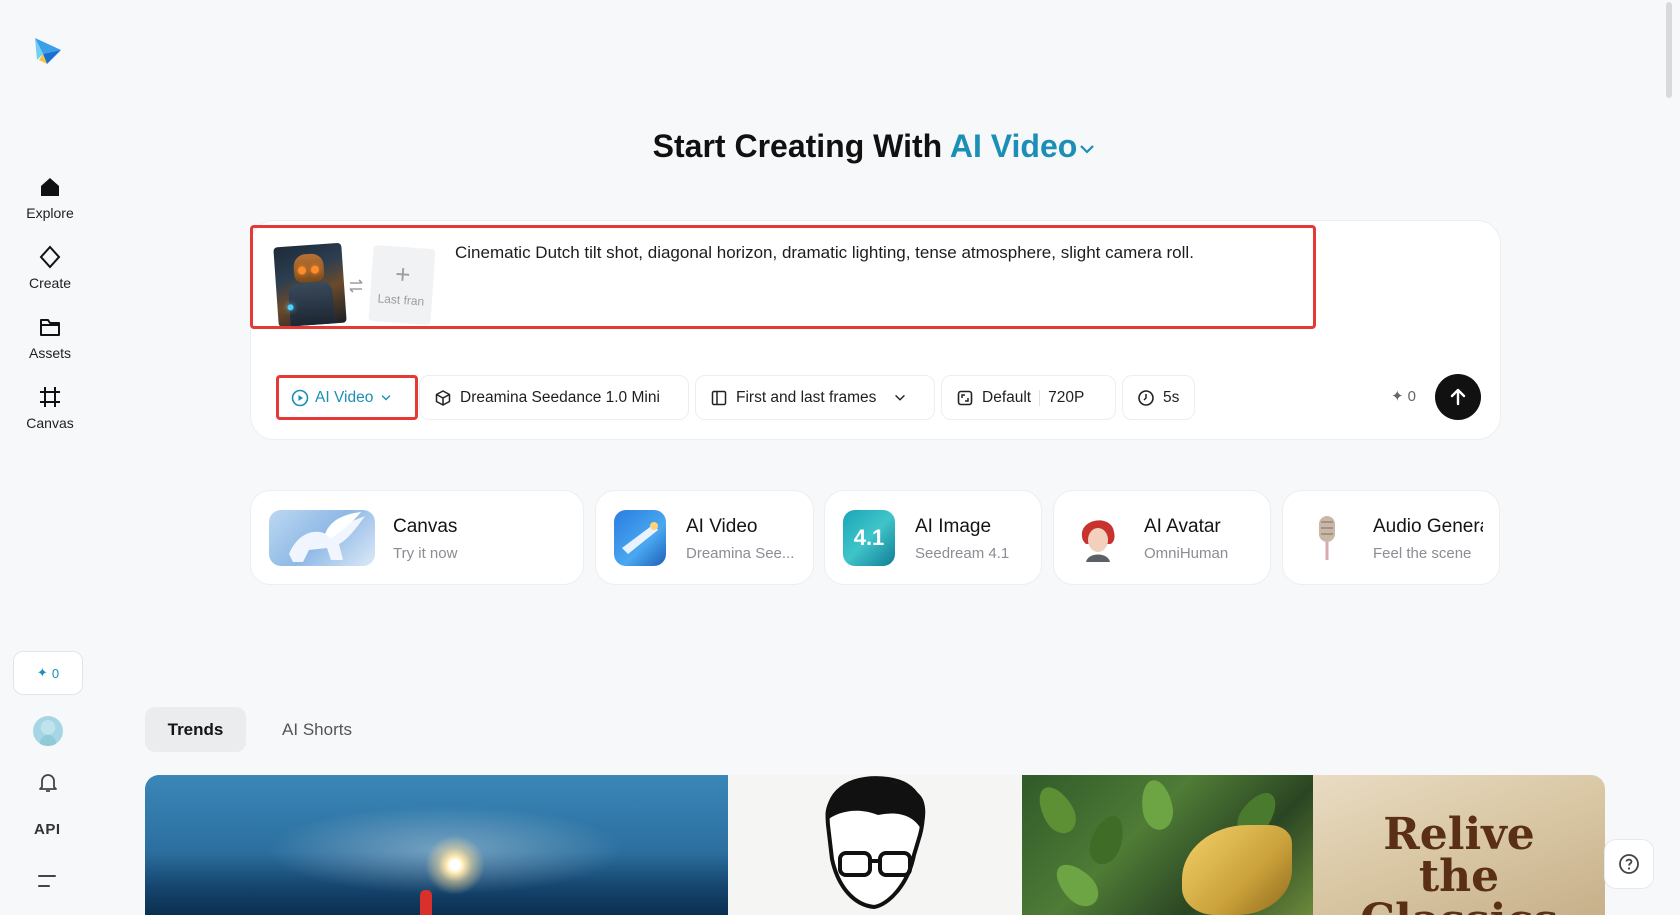  What do you see at coordinates (425, 526) in the screenshot?
I see `feature-title: Canvas` at bounding box center [425, 526].